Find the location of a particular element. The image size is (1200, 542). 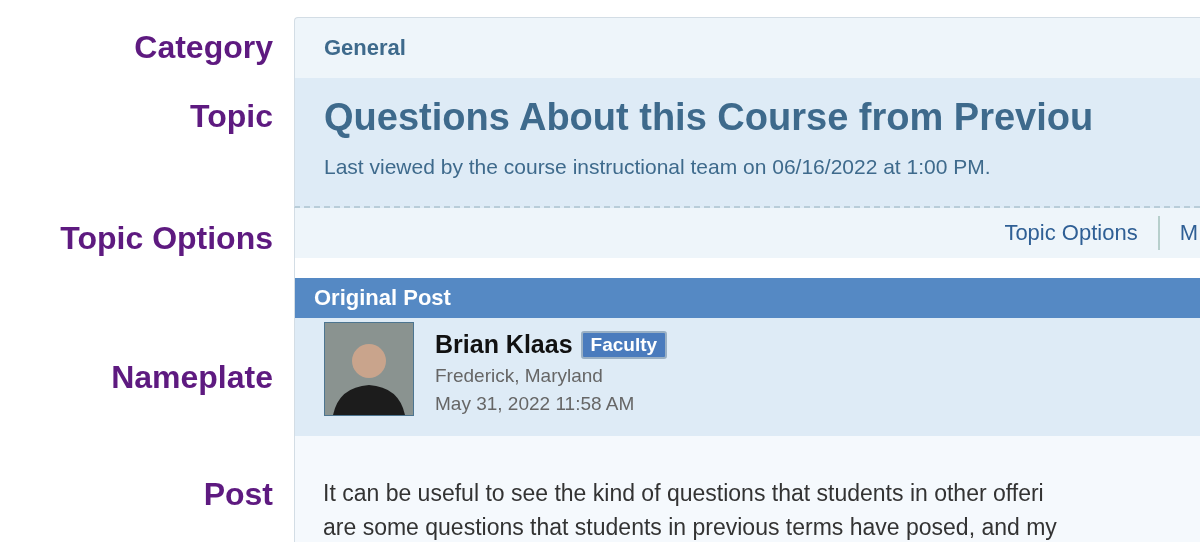

post-header: Original Post is located at coordinates (747, 298).